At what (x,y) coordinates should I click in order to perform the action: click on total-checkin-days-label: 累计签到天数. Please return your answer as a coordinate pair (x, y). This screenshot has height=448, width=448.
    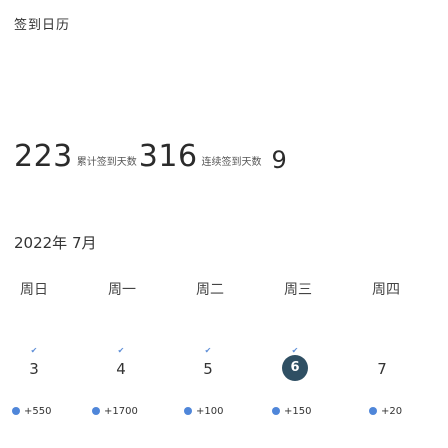
    Looking at the image, I should click on (106, 162).